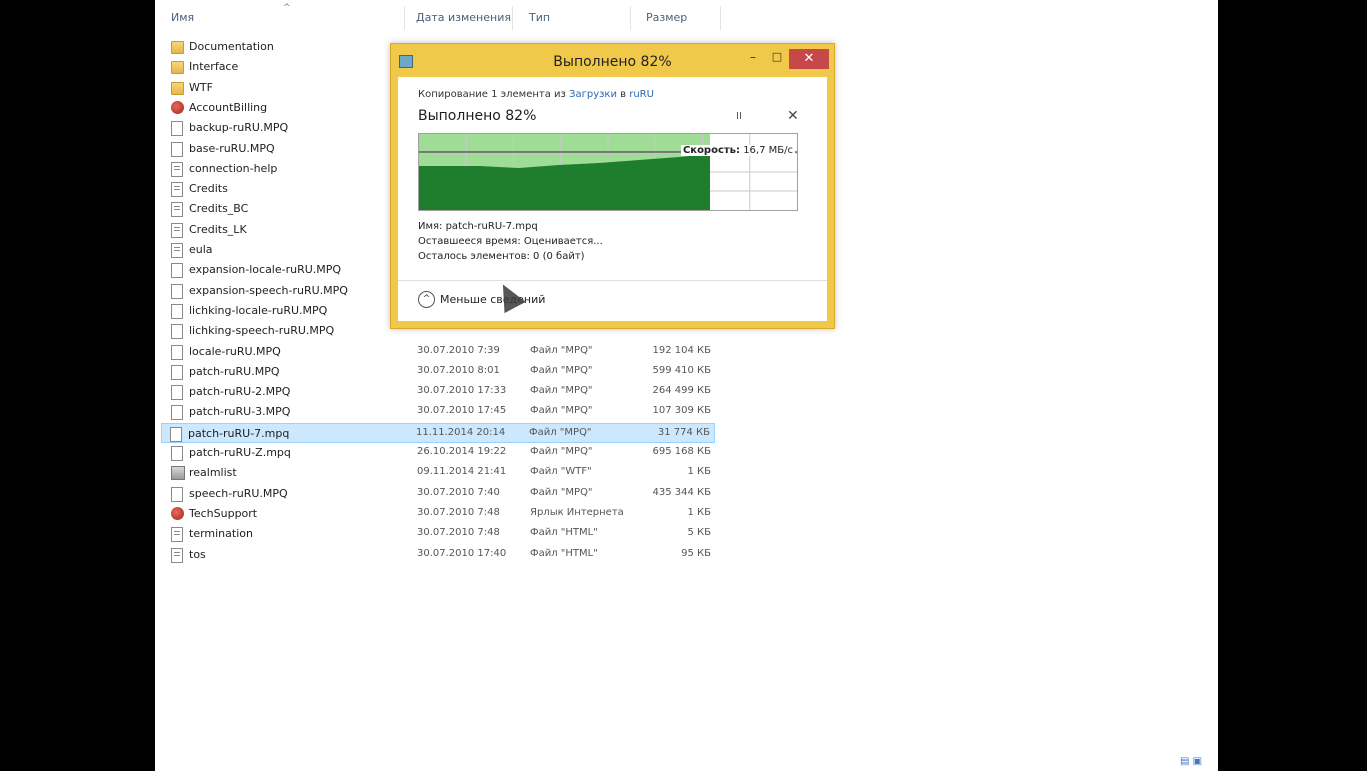 The image size is (1367, 771). Describe the element at coordinates (539, 17) in the screenshot. I see `column-header-type: Тип` at that location.